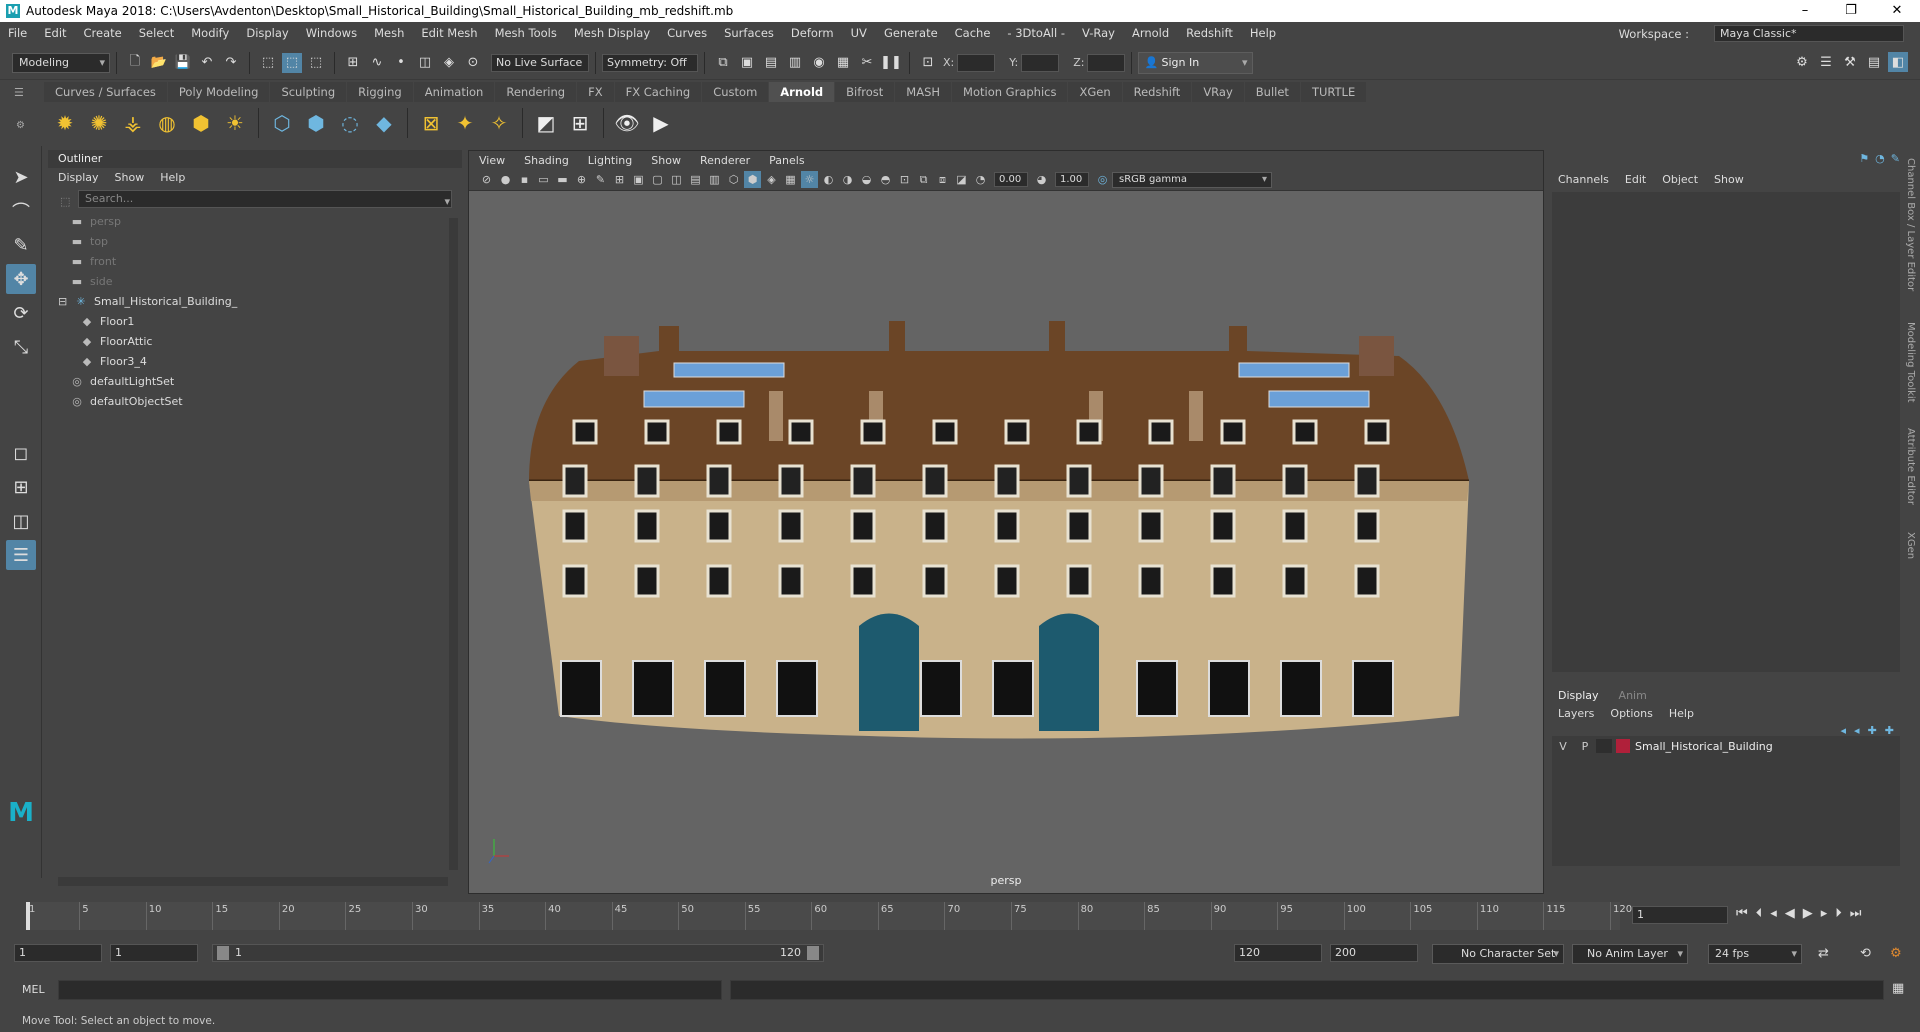 The image size is (1920, 1032). What do you see at coordinates (1864, 158) in the screenshot?
I see `channel-box-icon: ⚑` at bounding box center [1864, 158].